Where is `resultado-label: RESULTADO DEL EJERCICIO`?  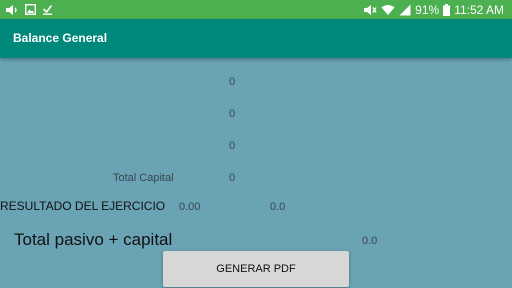 resultado-label: RESULTADO DEL EJERCICIO is located at coordinates (83, 206).